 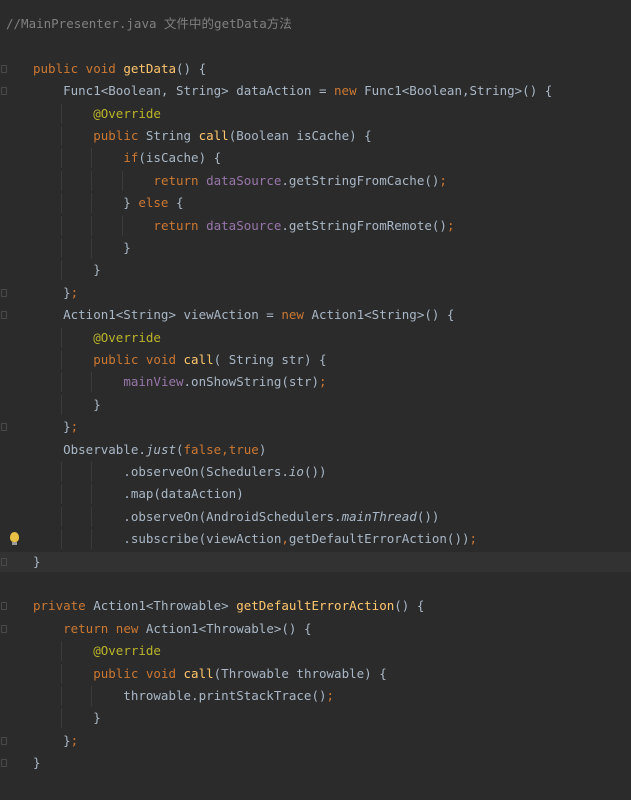 I want to click on code-token: {, so click(x=180, y=203).